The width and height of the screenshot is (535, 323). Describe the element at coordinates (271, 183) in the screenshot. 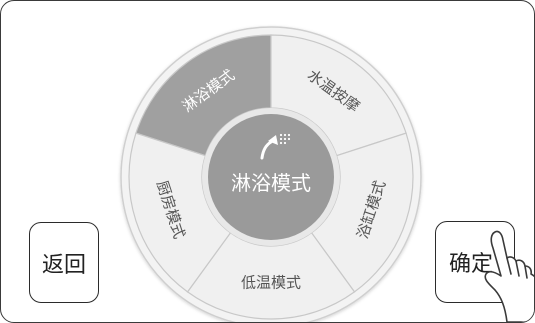

I see `center-mode-label: 淋浴模式` at that location.